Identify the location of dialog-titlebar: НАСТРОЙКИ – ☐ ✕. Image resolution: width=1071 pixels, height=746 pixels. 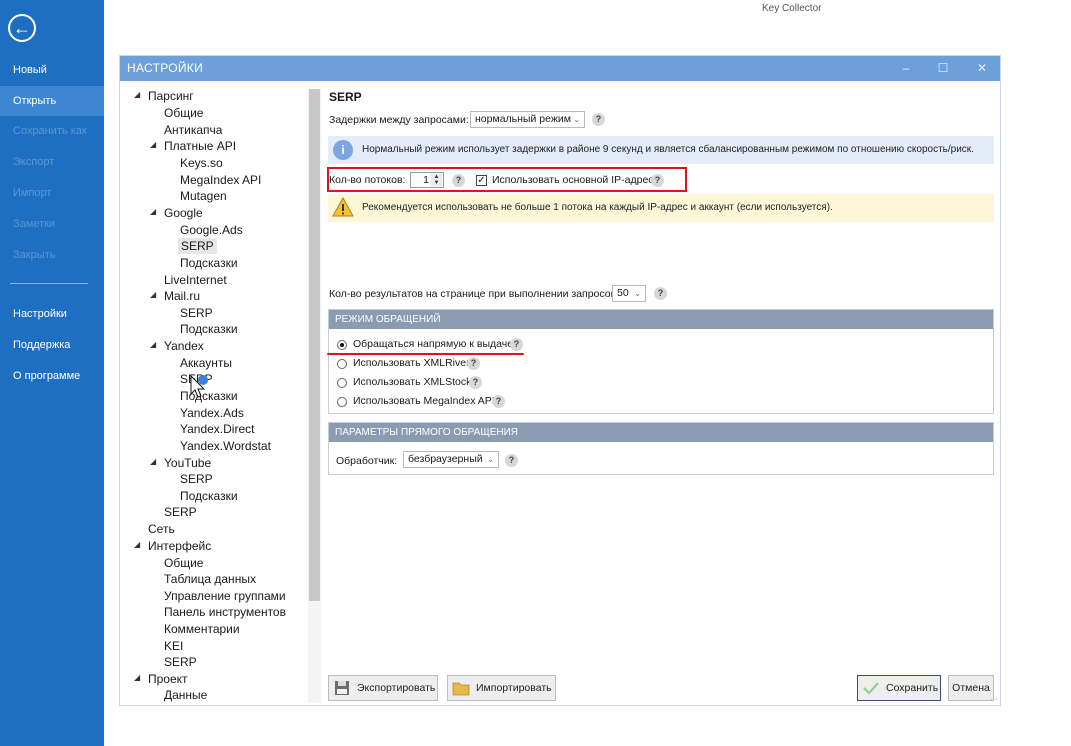
(560, 68).